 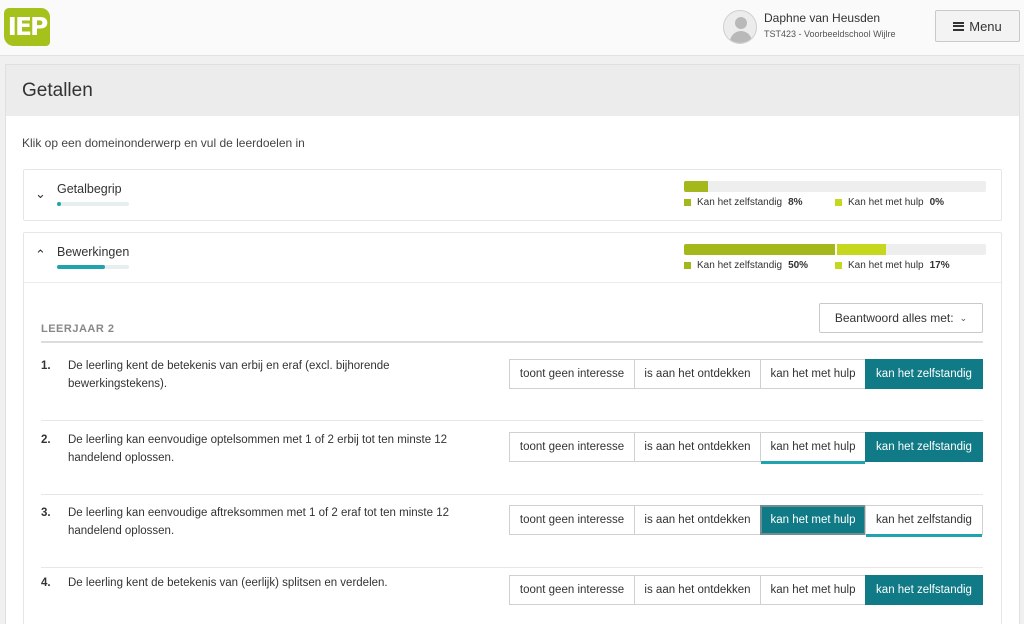 What do you see at coordinates (740, 27) in the screenshot?
I see `user-avatar-icon` at bounding box center [740, 27].